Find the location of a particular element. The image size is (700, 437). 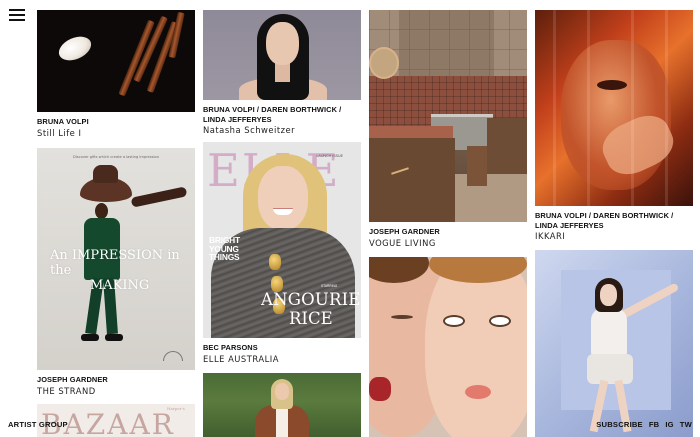

portfolio-card-still-life: BRUNA VOLPI Still Life I is located at coordinates (116, 74).